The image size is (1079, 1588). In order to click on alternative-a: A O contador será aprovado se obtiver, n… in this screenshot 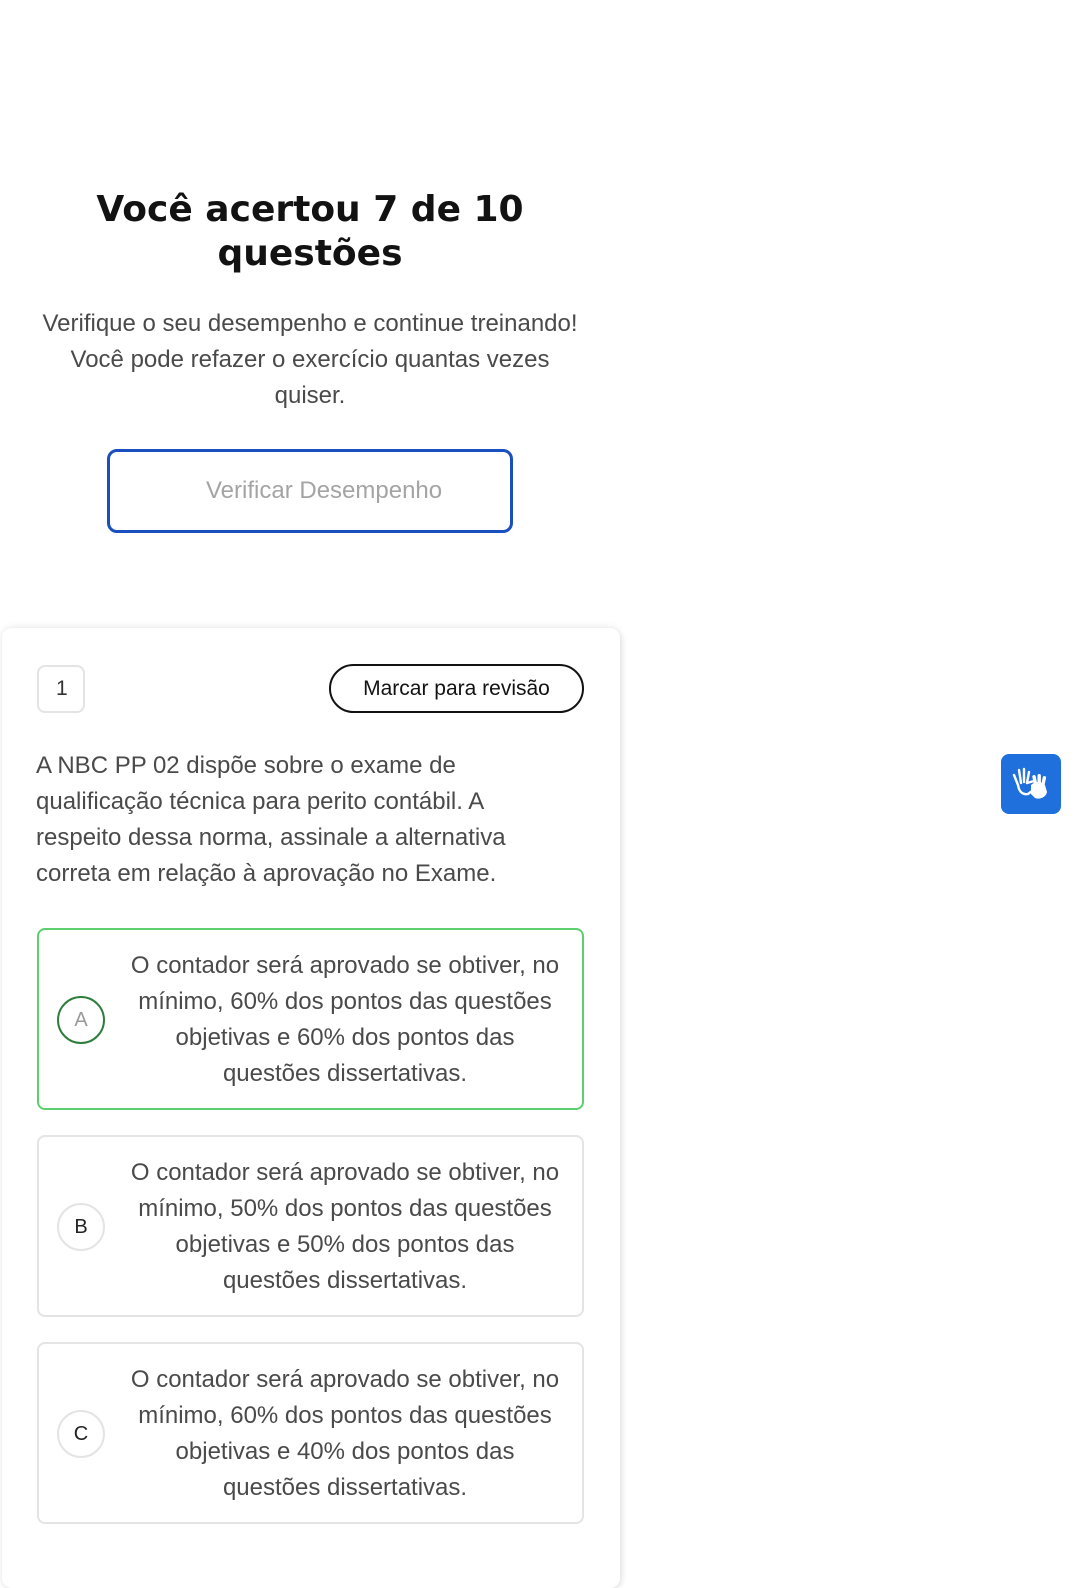, I will do `click(310, 1019)`.